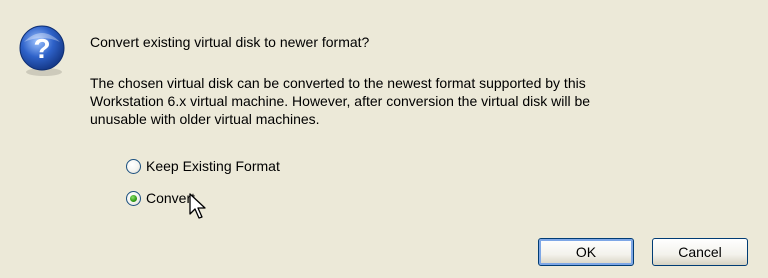 Image resolution: width=768 pixels, height=278 pixels. Describe the element at coordinates (205, 119) in the screenshot. I see `message-line: unusable with older virtual machines.` at that location.